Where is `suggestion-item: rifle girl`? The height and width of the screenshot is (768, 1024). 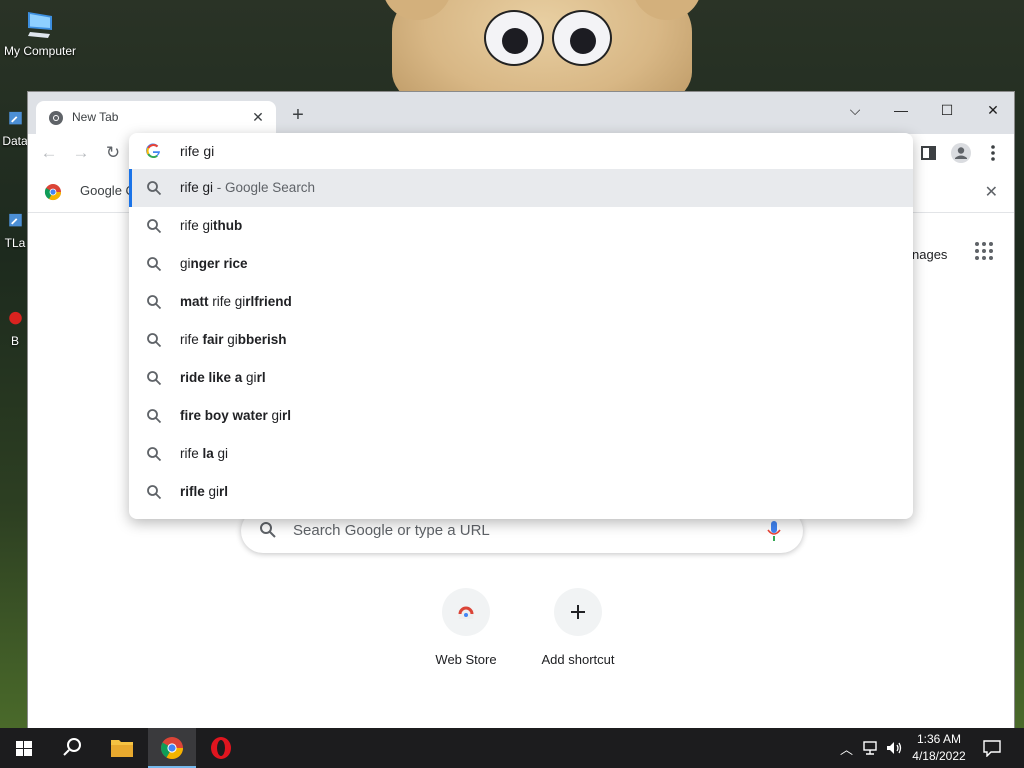
suggestion-item: rifle girl is located at coordinates (521, 492).